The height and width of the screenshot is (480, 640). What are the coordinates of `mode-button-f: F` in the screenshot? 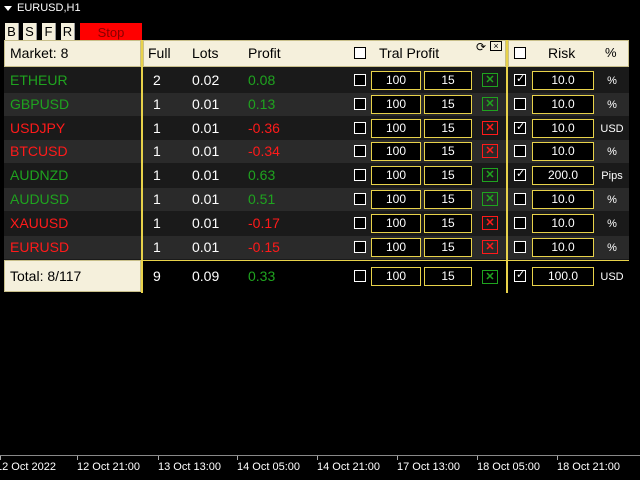 It's located at (49, 31).